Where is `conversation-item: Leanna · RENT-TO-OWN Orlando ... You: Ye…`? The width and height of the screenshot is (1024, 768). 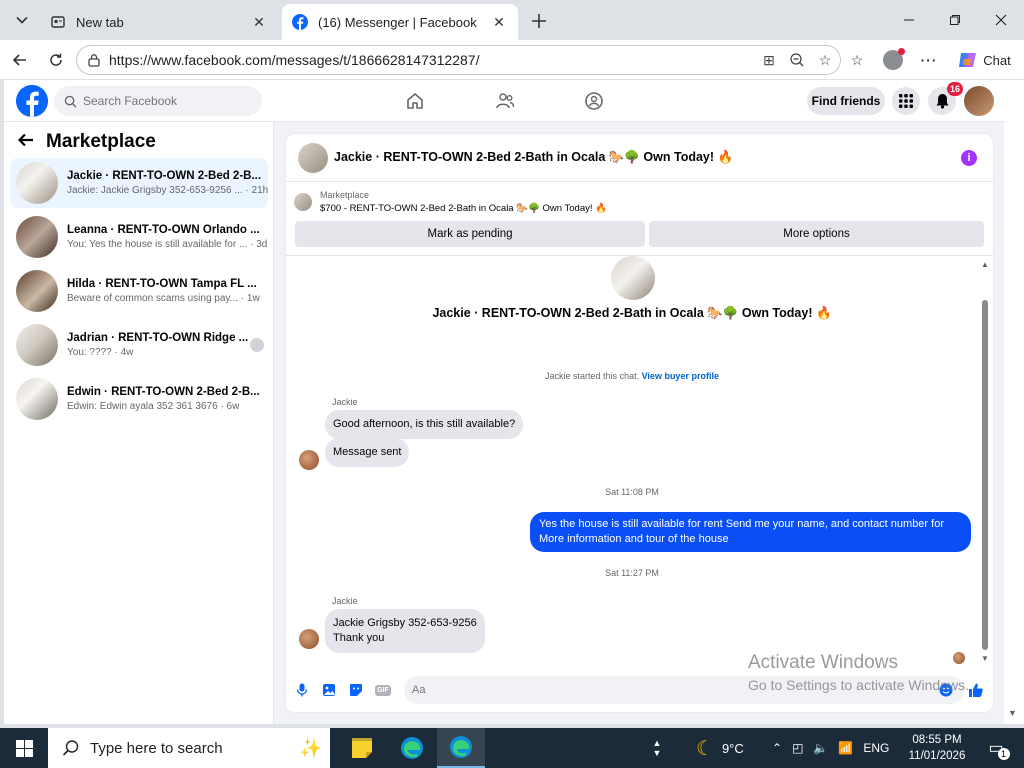 conversation-item: Leanna · RENT-TO-OWN Orlando ... You: Ye… is located at coordinates (139, 237).